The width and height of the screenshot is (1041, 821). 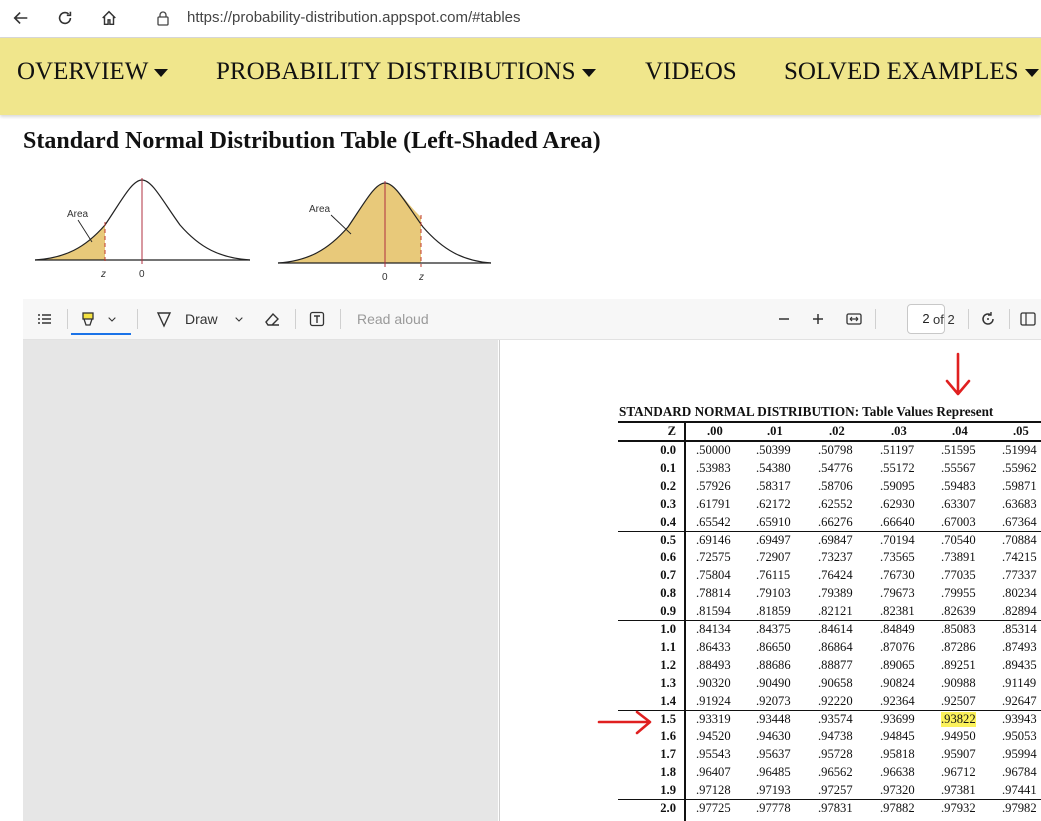 What do you see at coordinates (773, 593) in the screenshot?
I see `table-cell: .79103` at bounding box center [773, 593].